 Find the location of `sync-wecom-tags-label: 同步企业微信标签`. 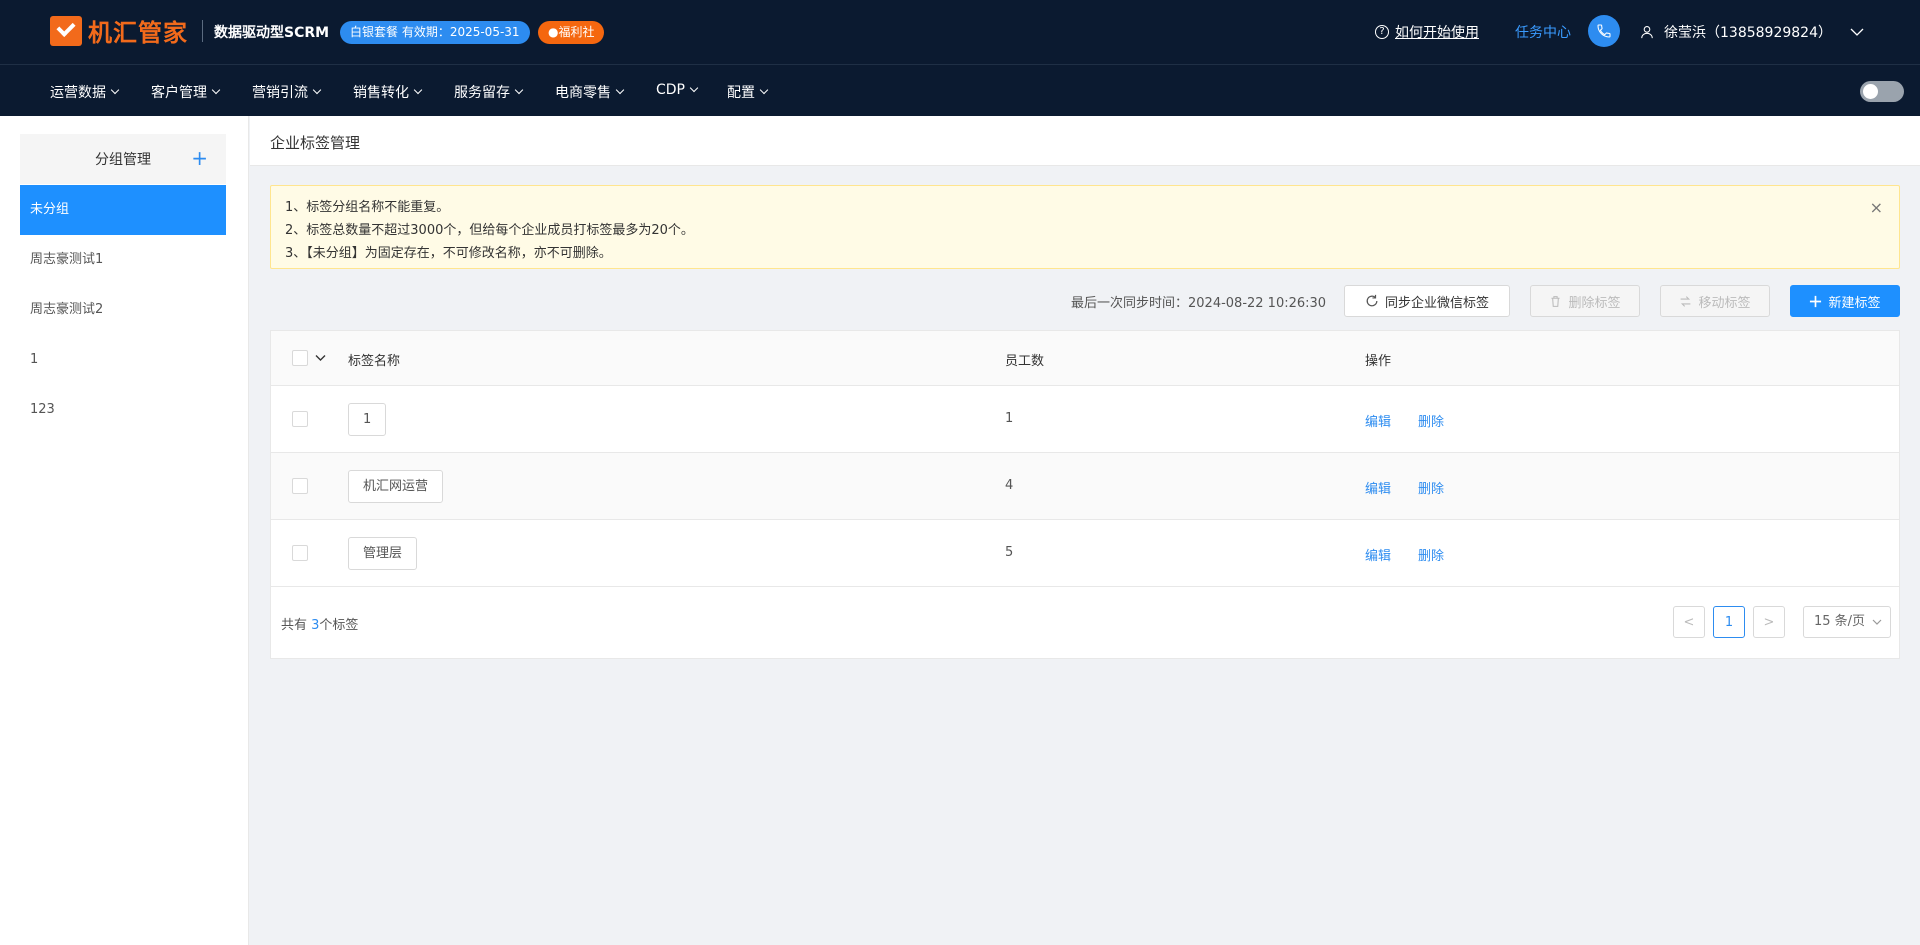

sync-wecom-tags-label: 同步企业微信标签 is located at coordinates (1436, 303).